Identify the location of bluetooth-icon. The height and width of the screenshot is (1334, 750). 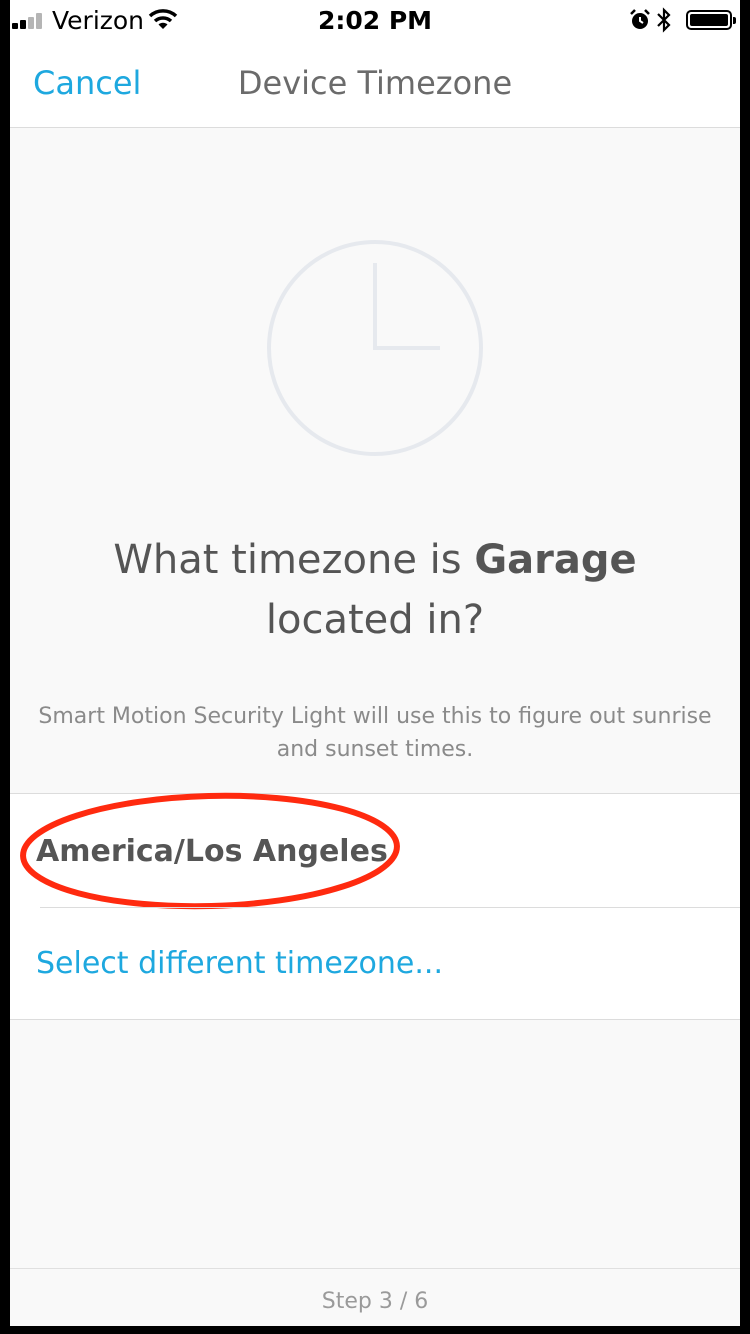
(664, 20).